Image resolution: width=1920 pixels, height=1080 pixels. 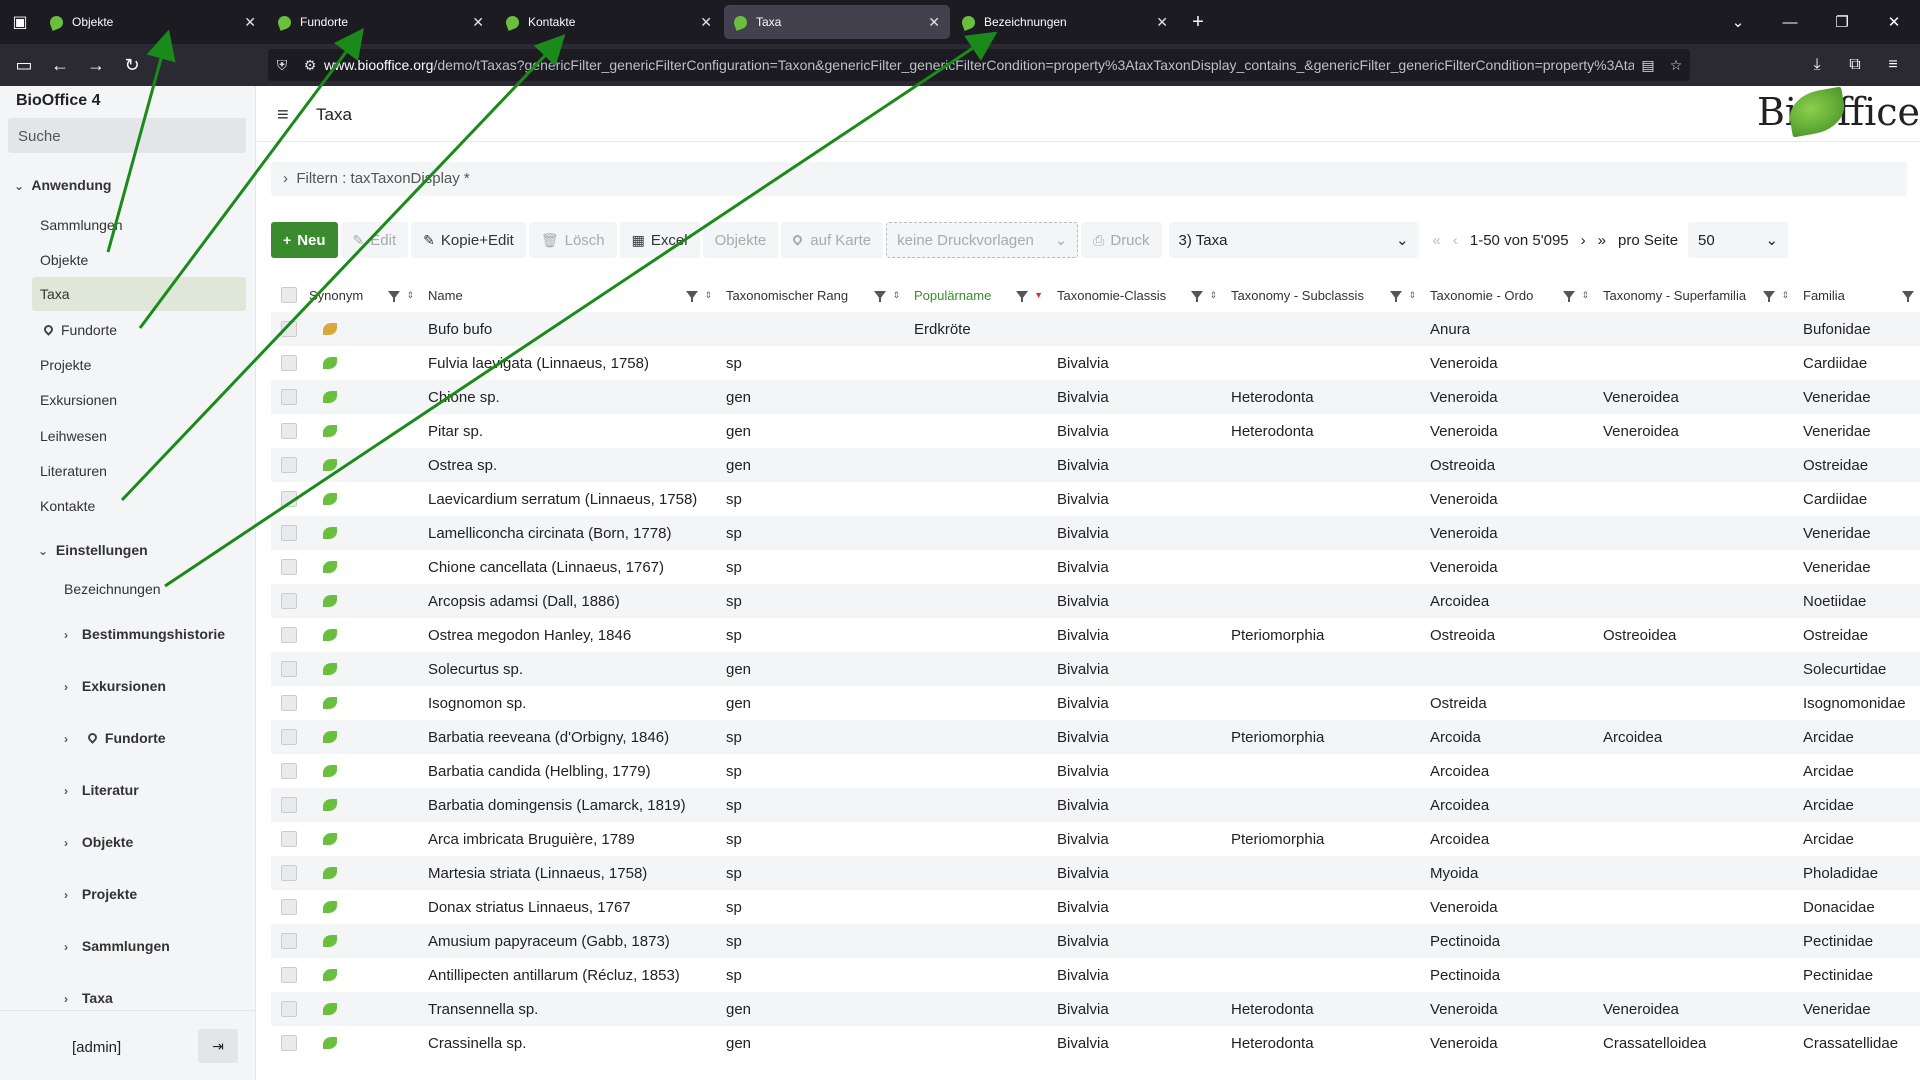 What do you see at coordinates (24, 65) in the screenshot?
I see `sidebar-toggle-icon: ▭` at bounding box center [24, 65].